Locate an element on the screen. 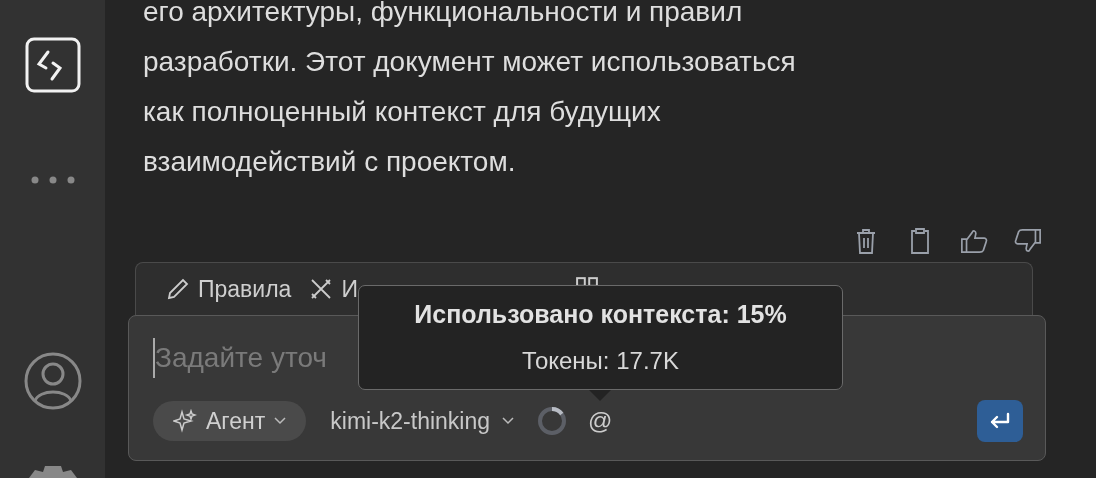  message-text: его архитектуры, функциональности и правил is located at coordinates (443, 14).